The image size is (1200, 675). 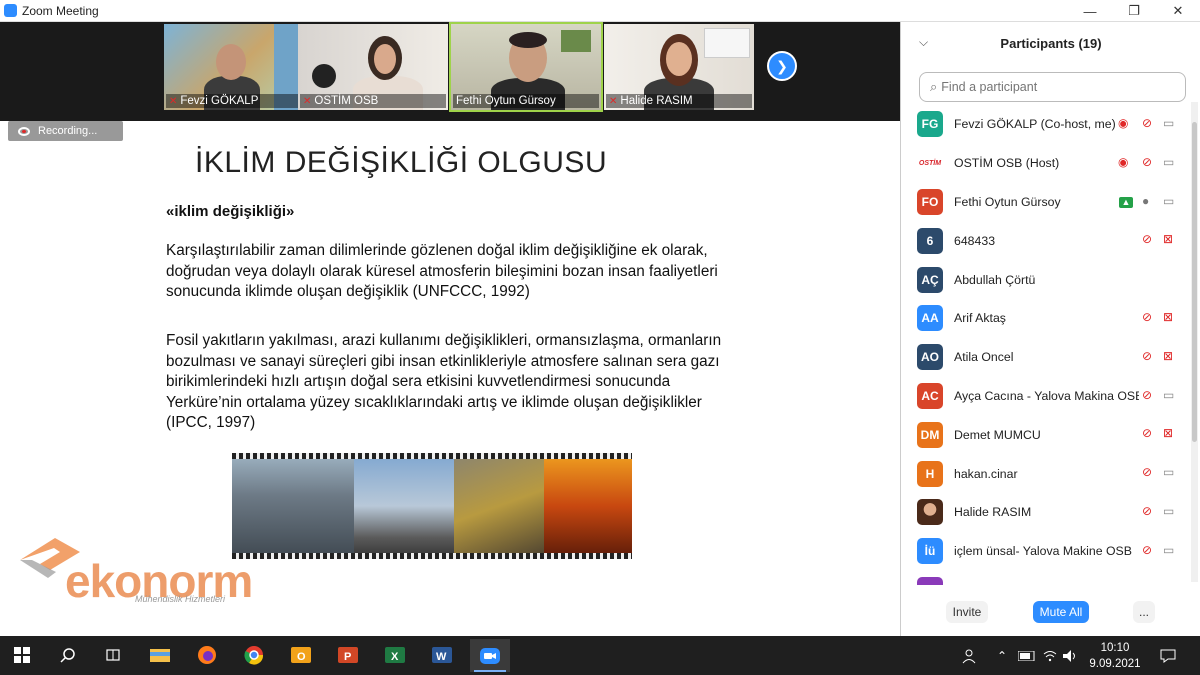 I want to click on participant-row: AC Ayça Cacına - Yalova Makina OSB ⊘ ▭, so click(x=1052, y=396).